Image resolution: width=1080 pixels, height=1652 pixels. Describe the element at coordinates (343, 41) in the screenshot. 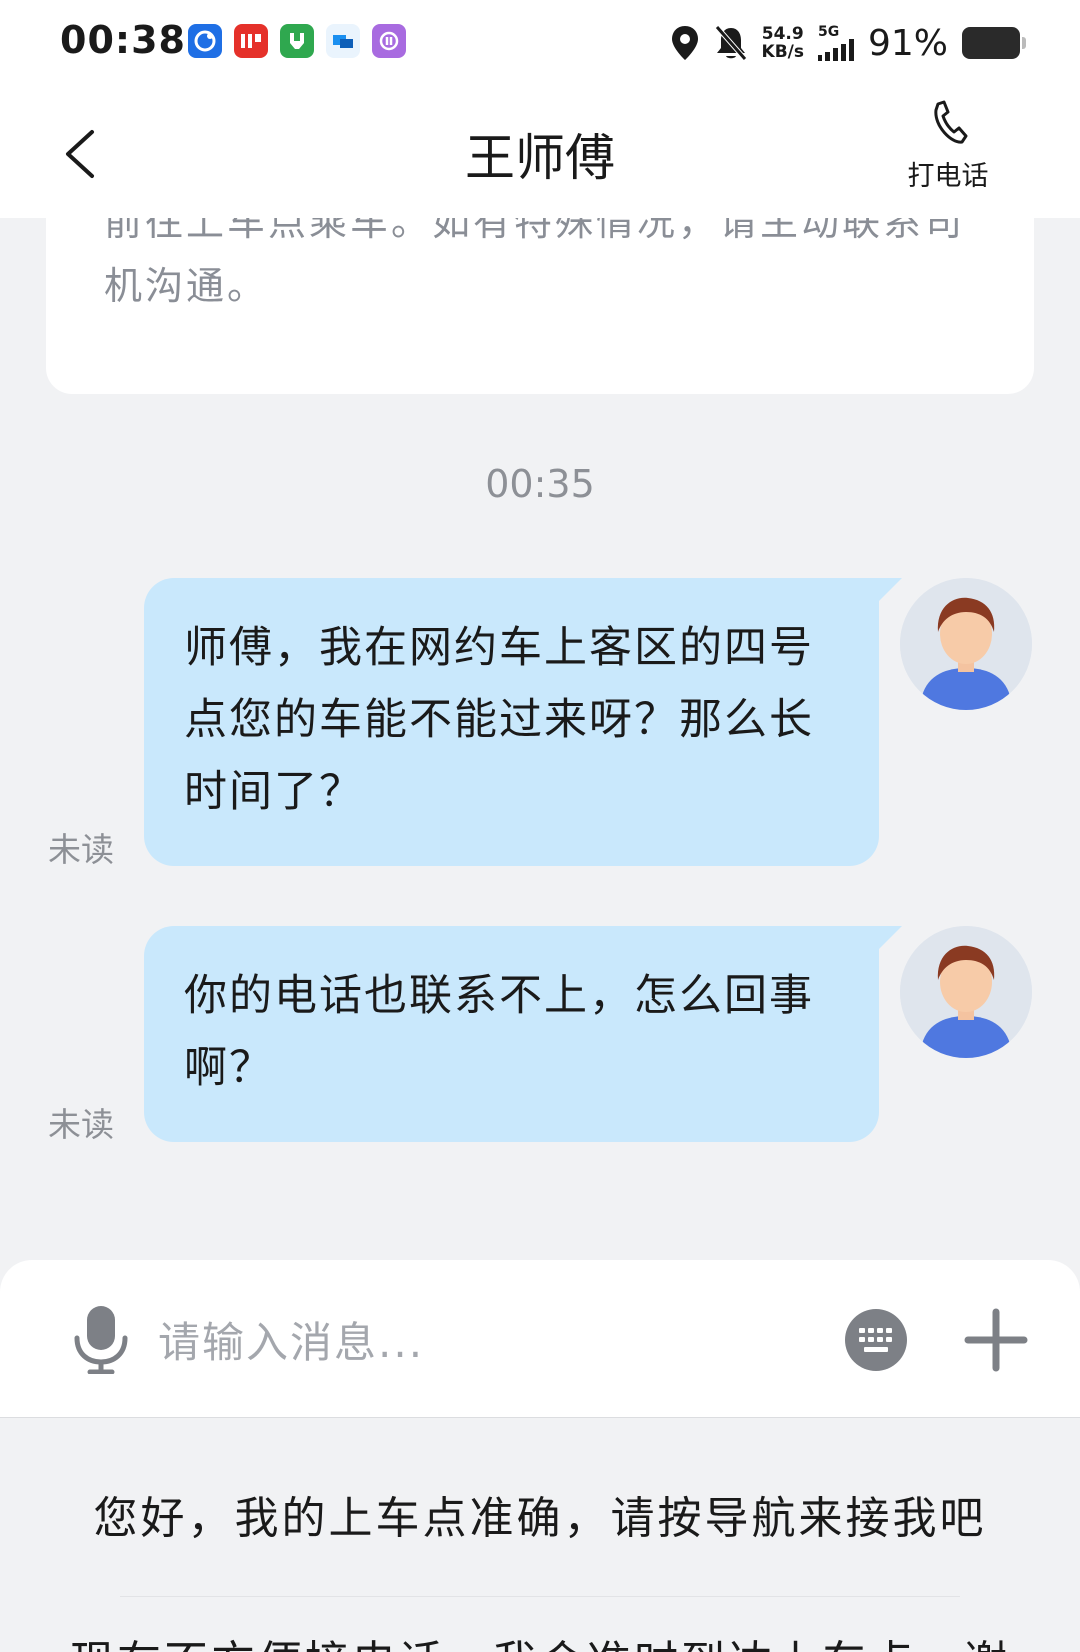

I see `message-app-icon` at that location.